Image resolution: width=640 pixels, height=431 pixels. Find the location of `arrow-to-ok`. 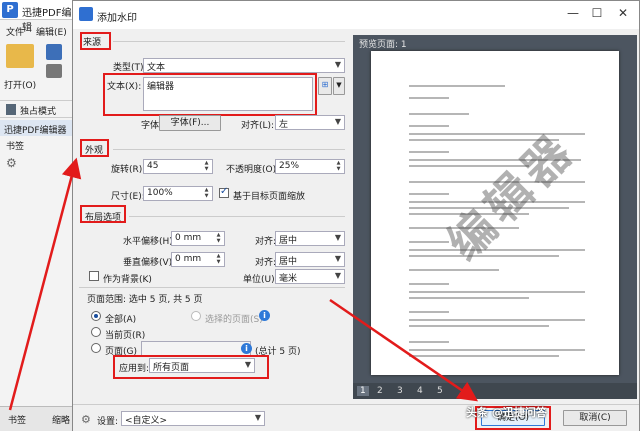

arrow-to-ok is located at coordinates (404, 350).